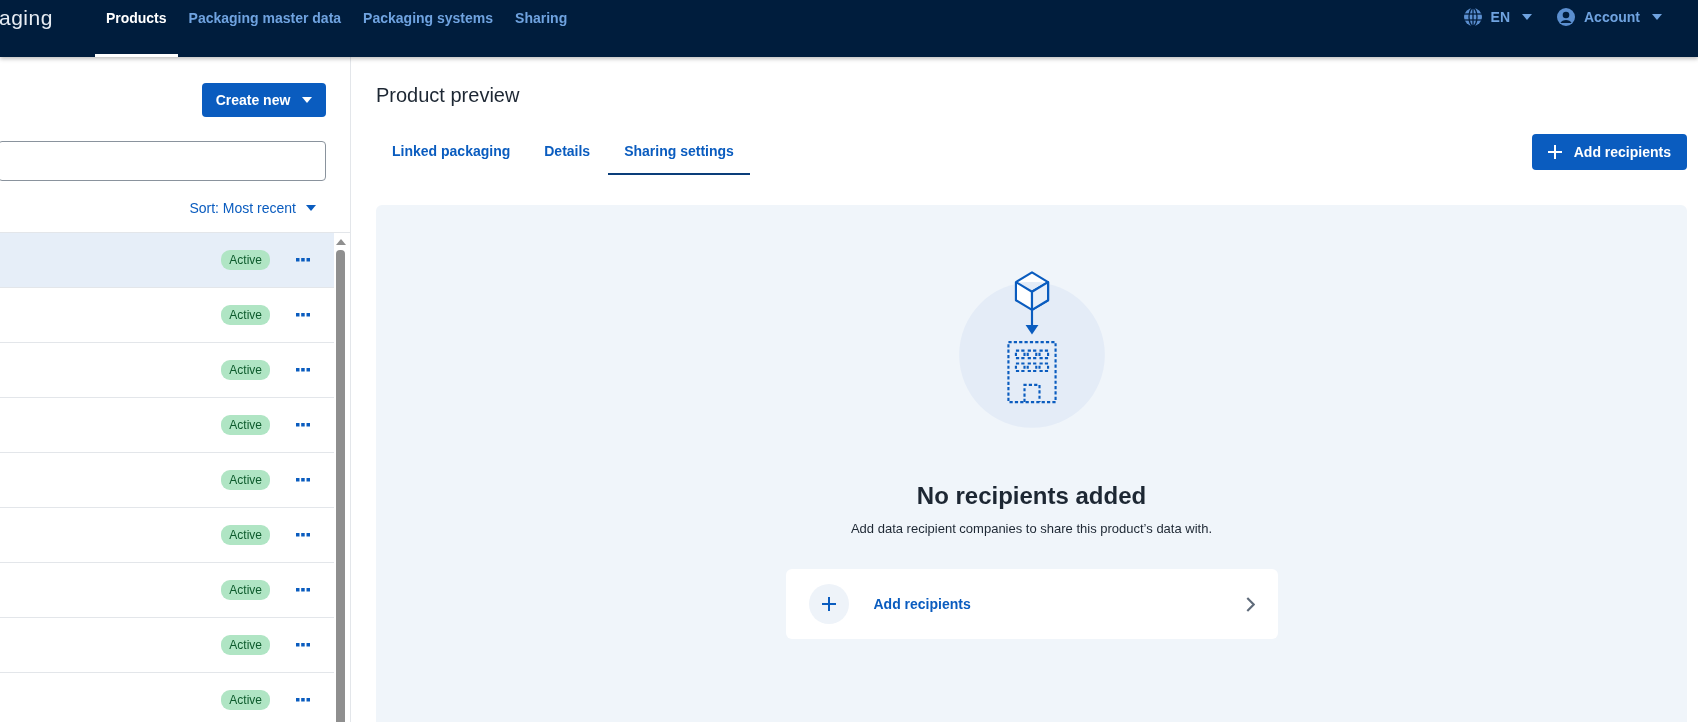 The height and width of the screenshot is (722, 1698). What do you see at coordinates (265, 28) in the screenshot?
I see `nav-tab: Packaging master data` at bounding box center [265, 28].